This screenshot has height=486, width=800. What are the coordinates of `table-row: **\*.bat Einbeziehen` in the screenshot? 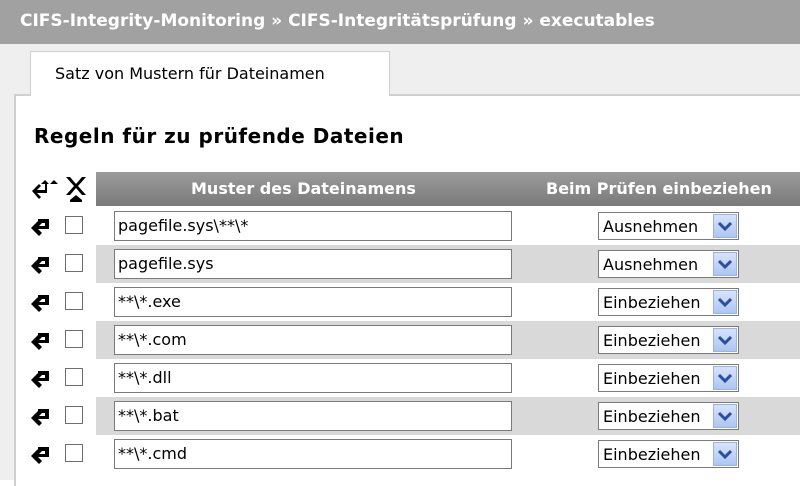 It's located at (448, 416).